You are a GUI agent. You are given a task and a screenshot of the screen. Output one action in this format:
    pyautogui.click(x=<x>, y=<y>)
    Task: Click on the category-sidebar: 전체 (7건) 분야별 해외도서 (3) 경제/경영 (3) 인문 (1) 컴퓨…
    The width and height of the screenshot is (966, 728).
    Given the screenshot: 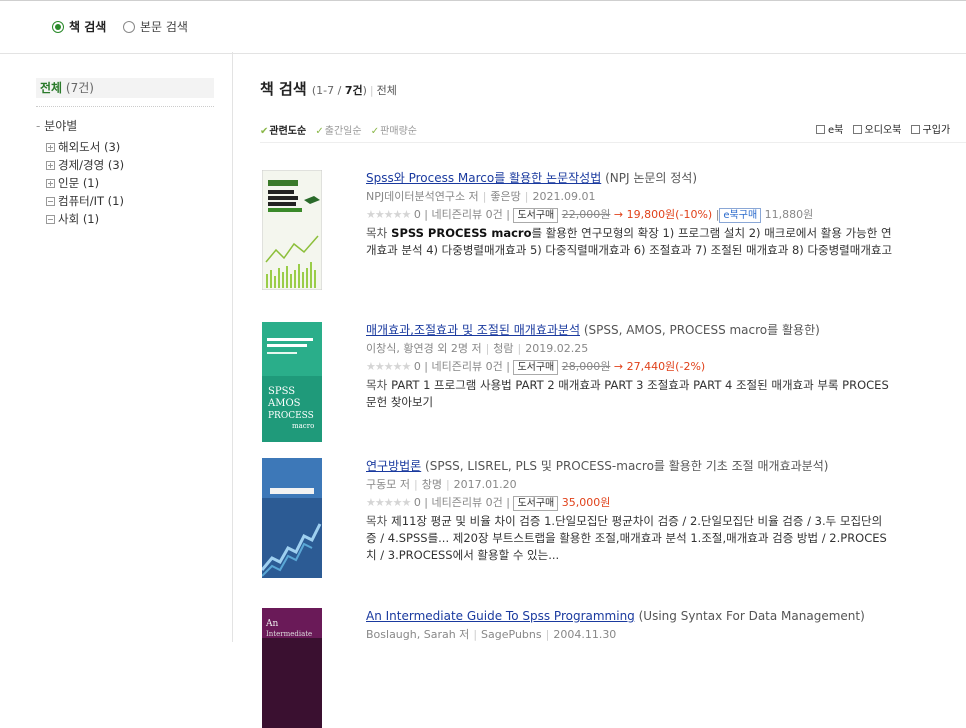 What is the action you would take?
    pyautogui.click(x=125, y=153)
    